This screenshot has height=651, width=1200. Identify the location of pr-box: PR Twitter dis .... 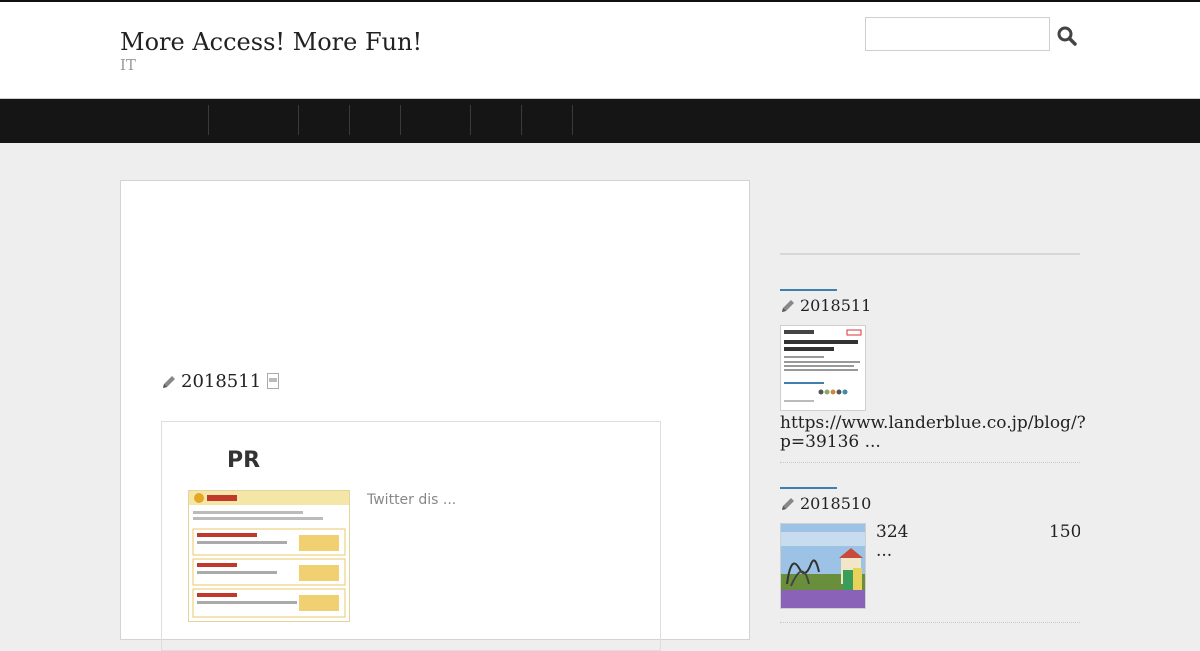
(411, 536).